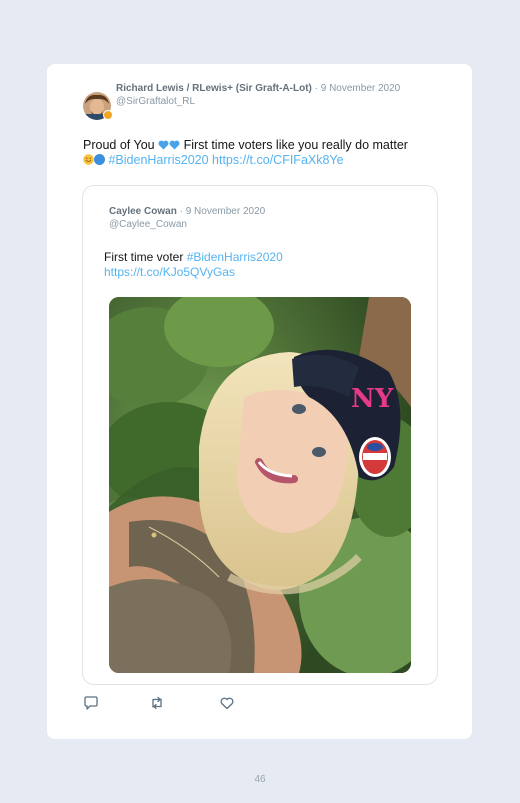 Image resolution: width=520 pixels, height=803 pixels. Describe the element at coordinates (143, 211) in the screenshot. I see `quoted-author-name: Caylee Cowan` at that location.